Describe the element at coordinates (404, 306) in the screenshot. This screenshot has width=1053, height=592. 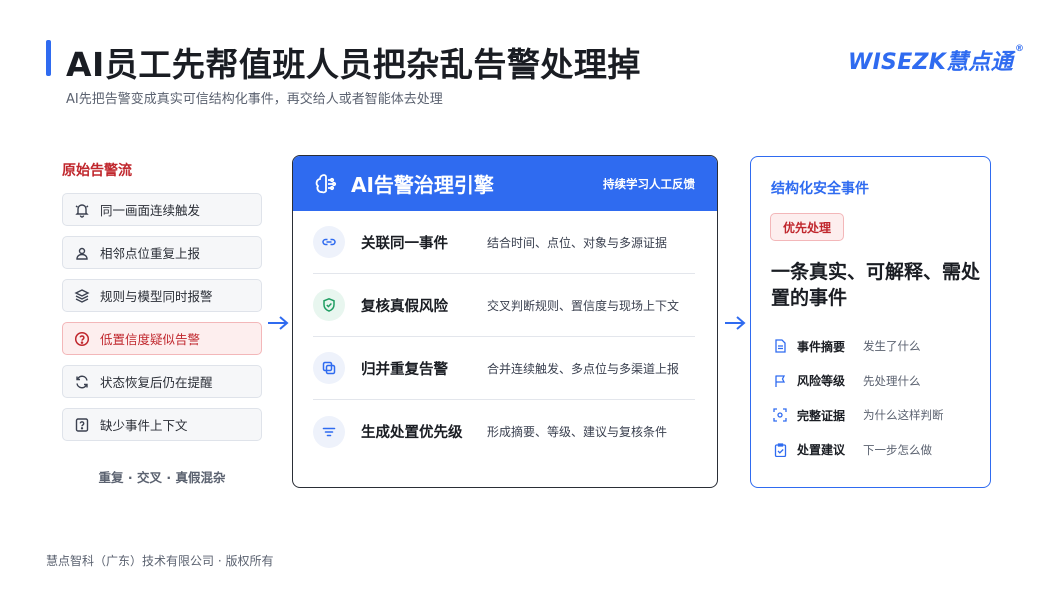
I see `step-title: 复核真假风险` at that location.